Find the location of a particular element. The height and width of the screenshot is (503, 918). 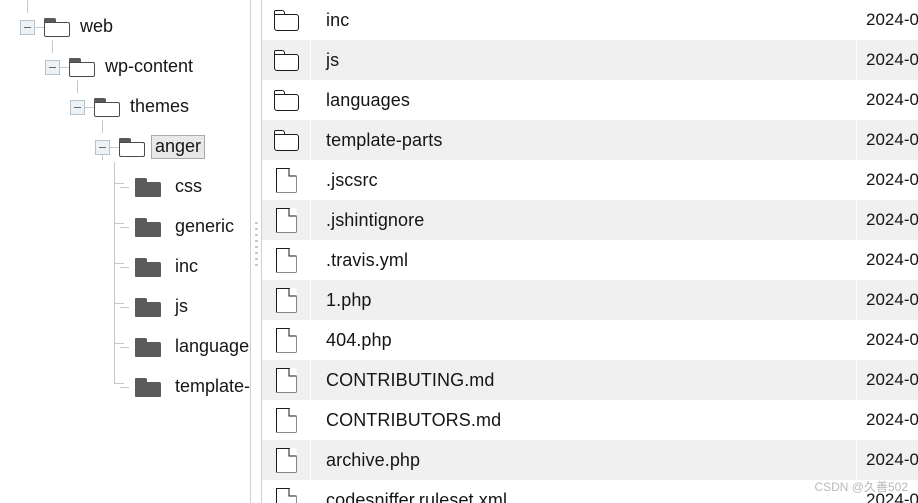

file-name-cell: CONTRIBUTORS.md is located at coordinates (583, 420).